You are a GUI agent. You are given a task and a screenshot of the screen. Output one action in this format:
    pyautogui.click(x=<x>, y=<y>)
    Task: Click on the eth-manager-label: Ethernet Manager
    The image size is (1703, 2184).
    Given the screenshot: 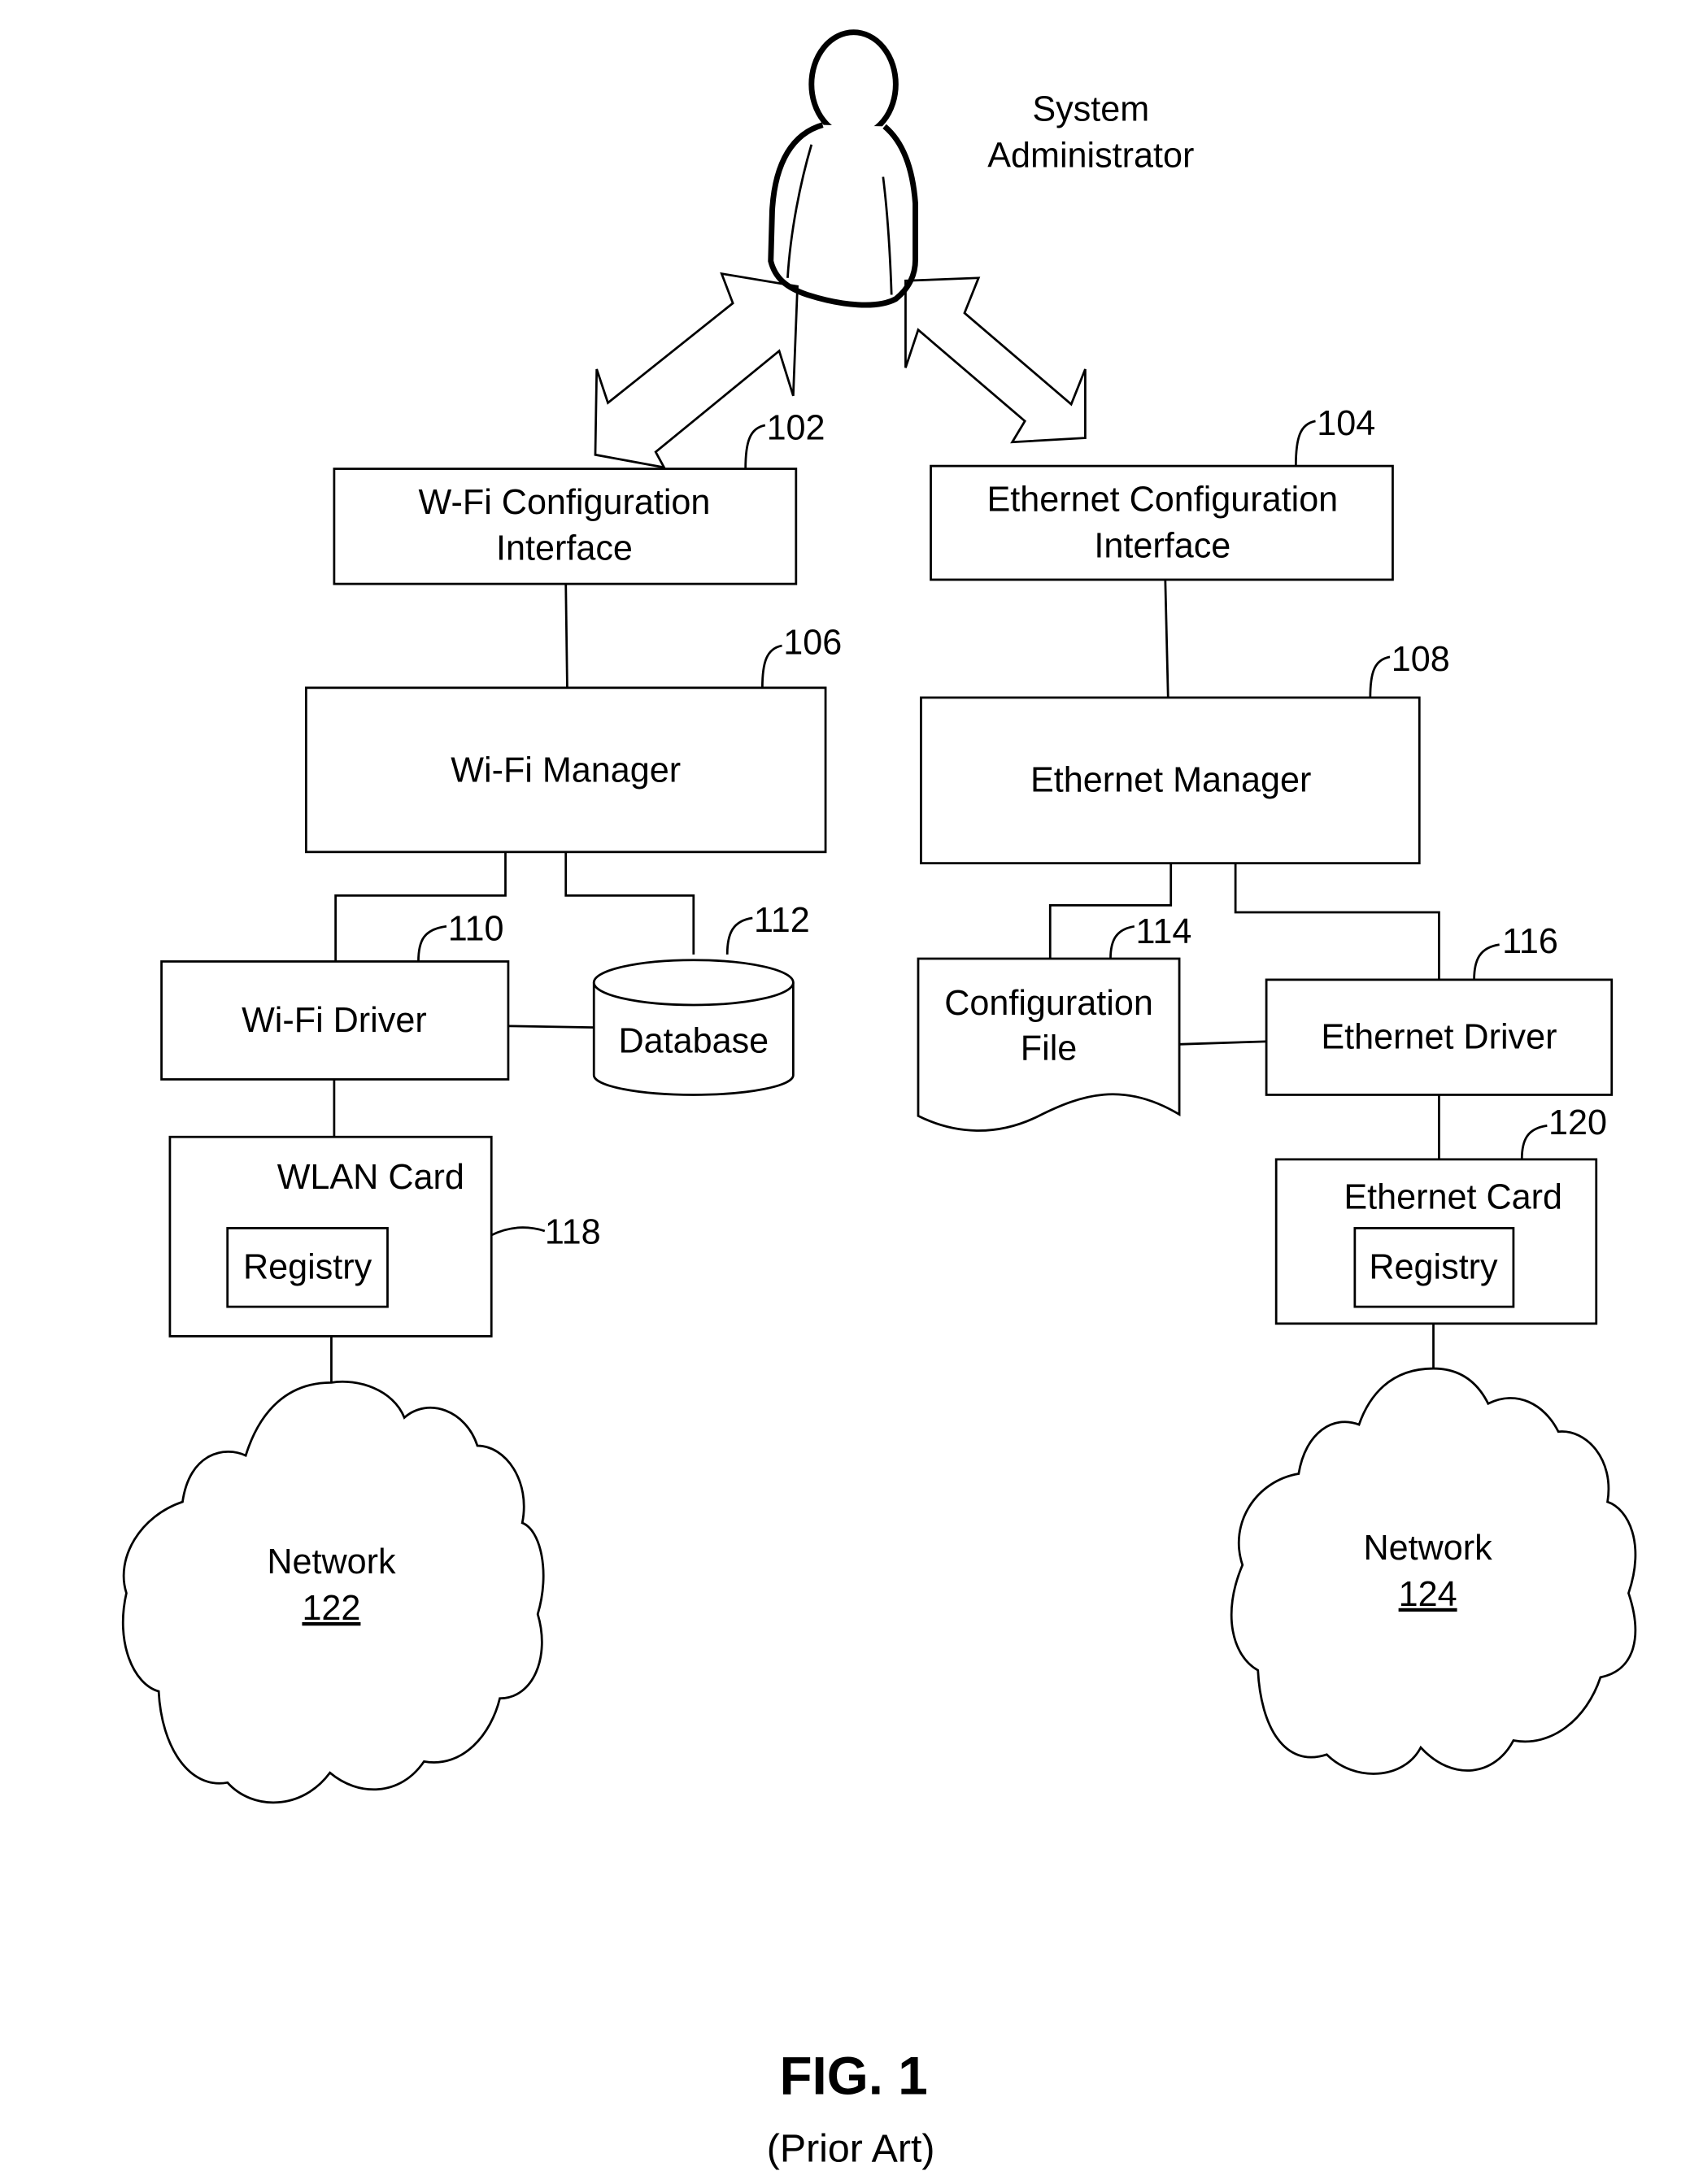 What is the action you would take?
    pyautogui.click(x=1170, y=781)
    